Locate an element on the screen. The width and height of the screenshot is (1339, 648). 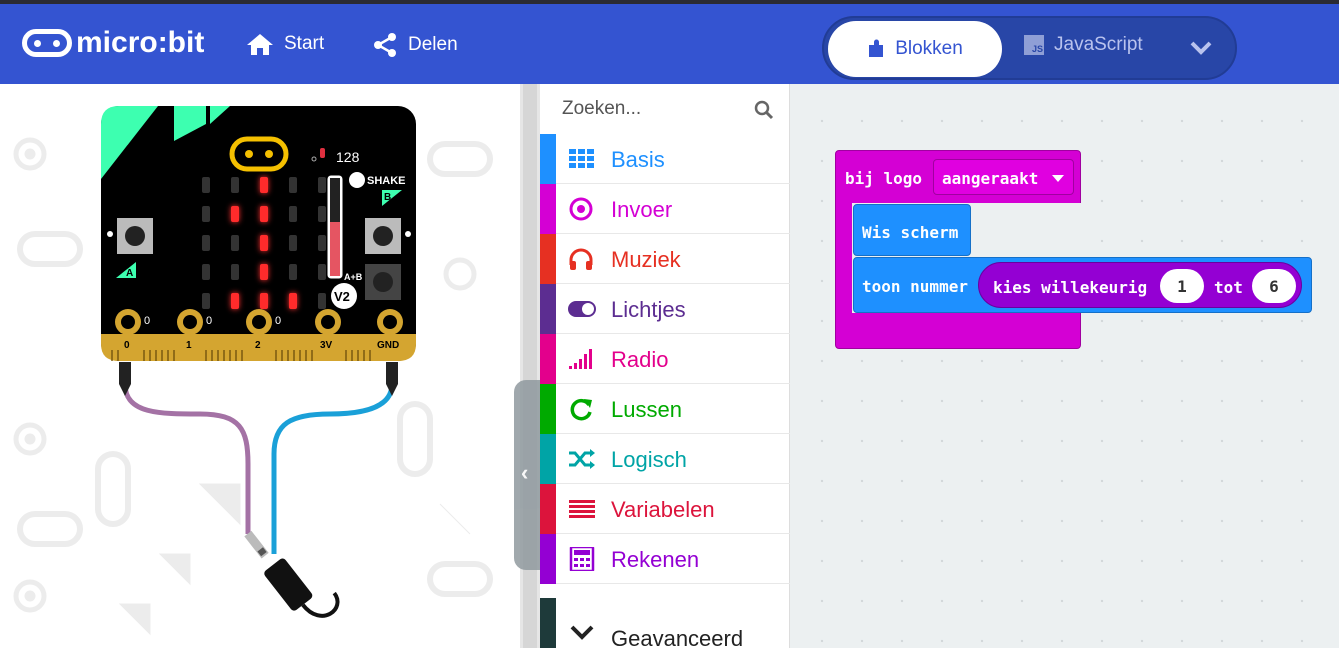
editor-toggle: Blokken JS JavaScript is located at coordinates (1029, 48).